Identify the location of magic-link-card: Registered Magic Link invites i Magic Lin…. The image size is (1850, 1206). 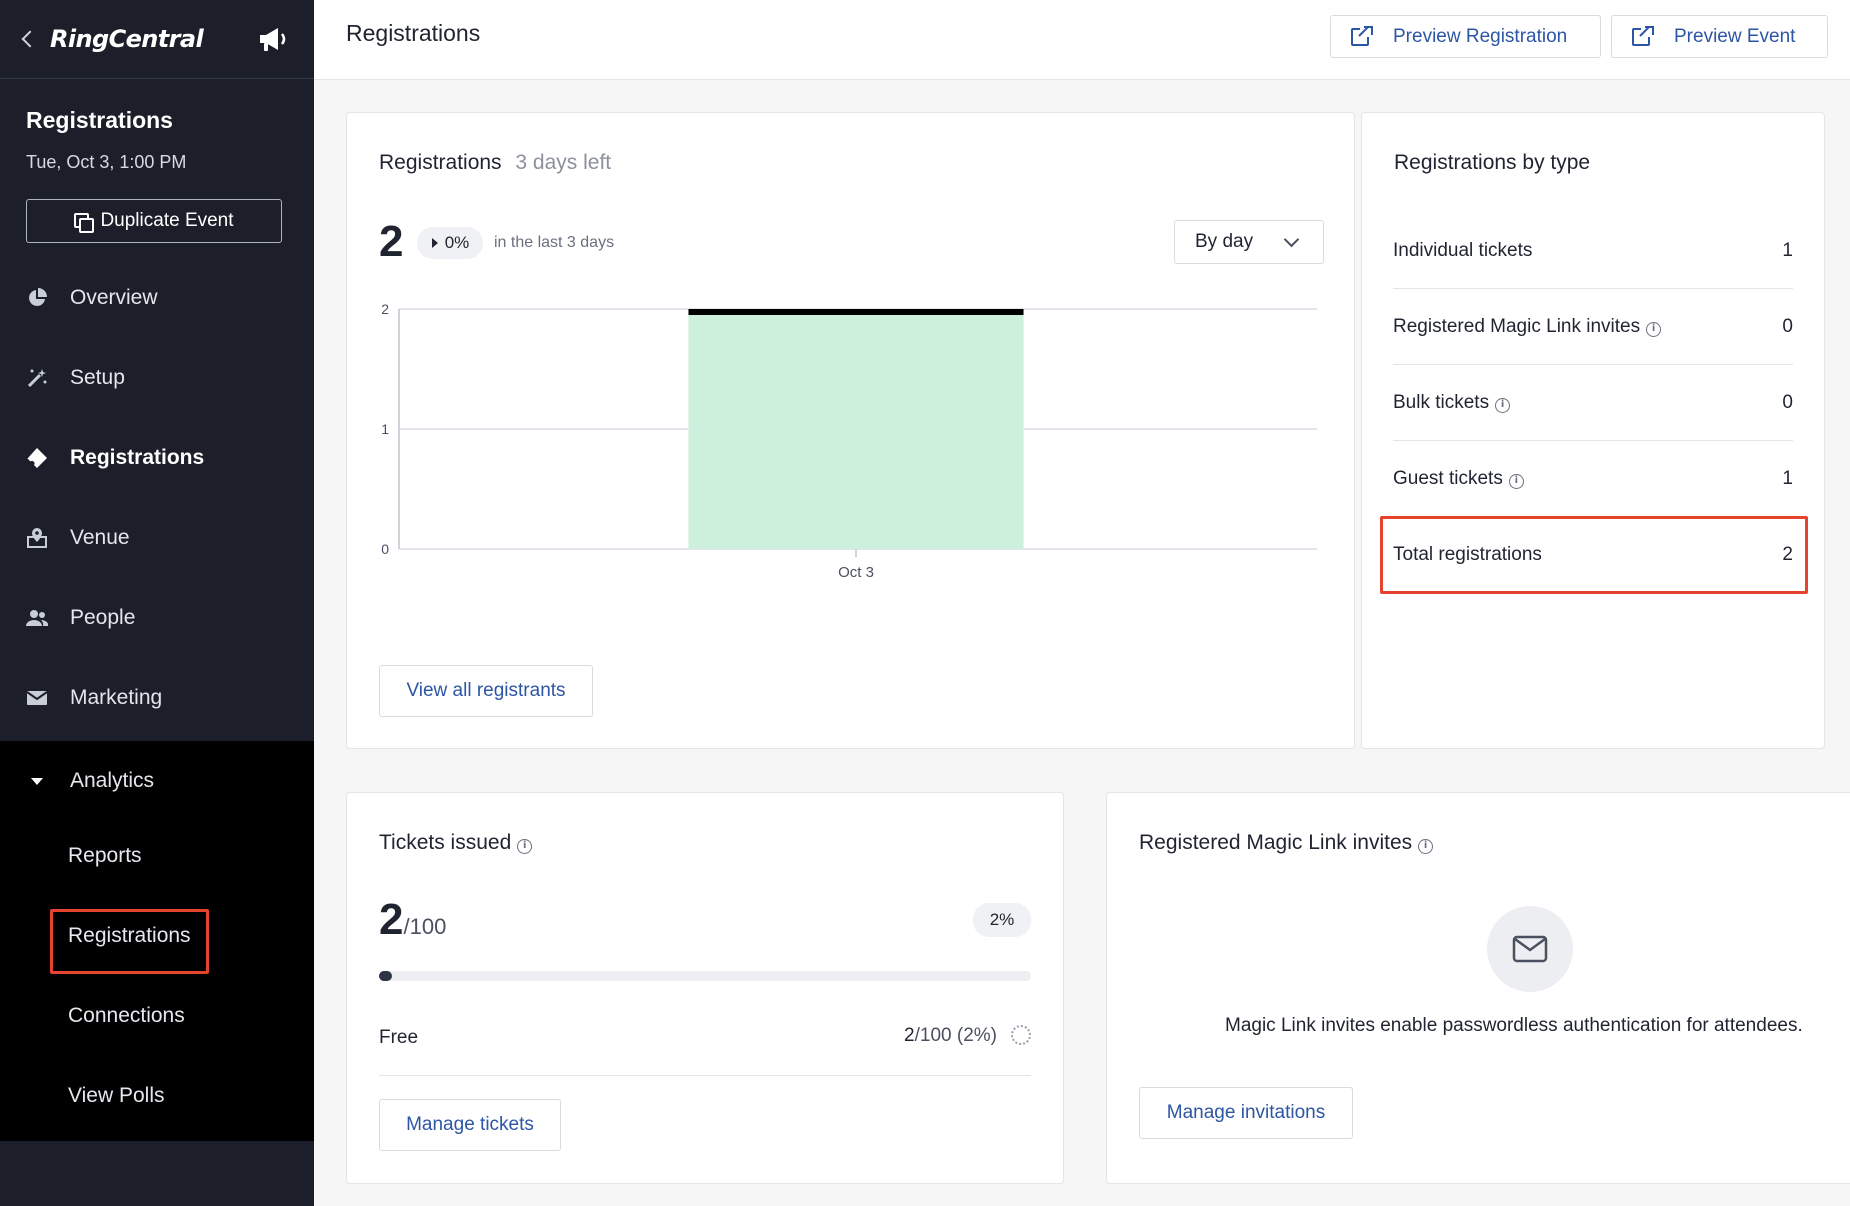
(1478, 988).